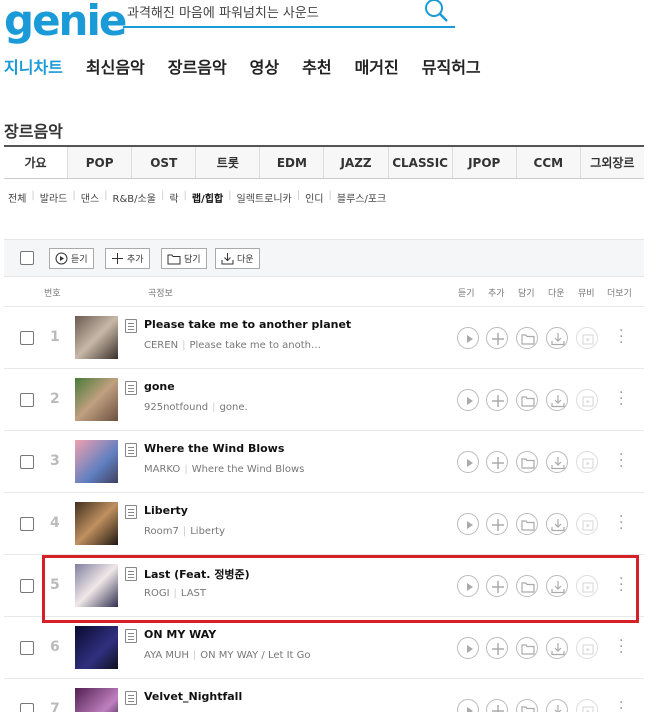 This screenshot has height=712, width=648. What do you see at coordinates (197, 574) in the screenshot?
I see `song-title: Last (Feat. 정병준)` at bounding box center [197, 574].